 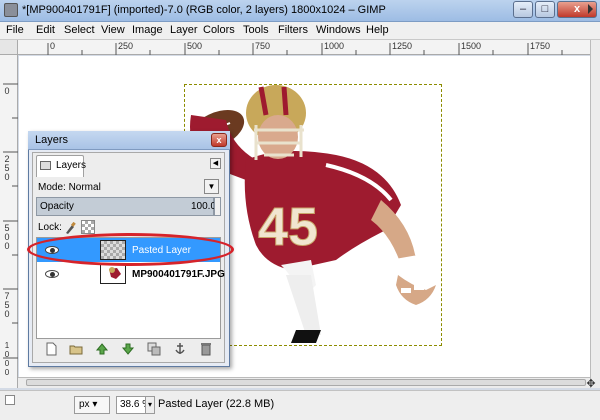 I want to click on menu-windows: Windows, so click(x=338, y=30).